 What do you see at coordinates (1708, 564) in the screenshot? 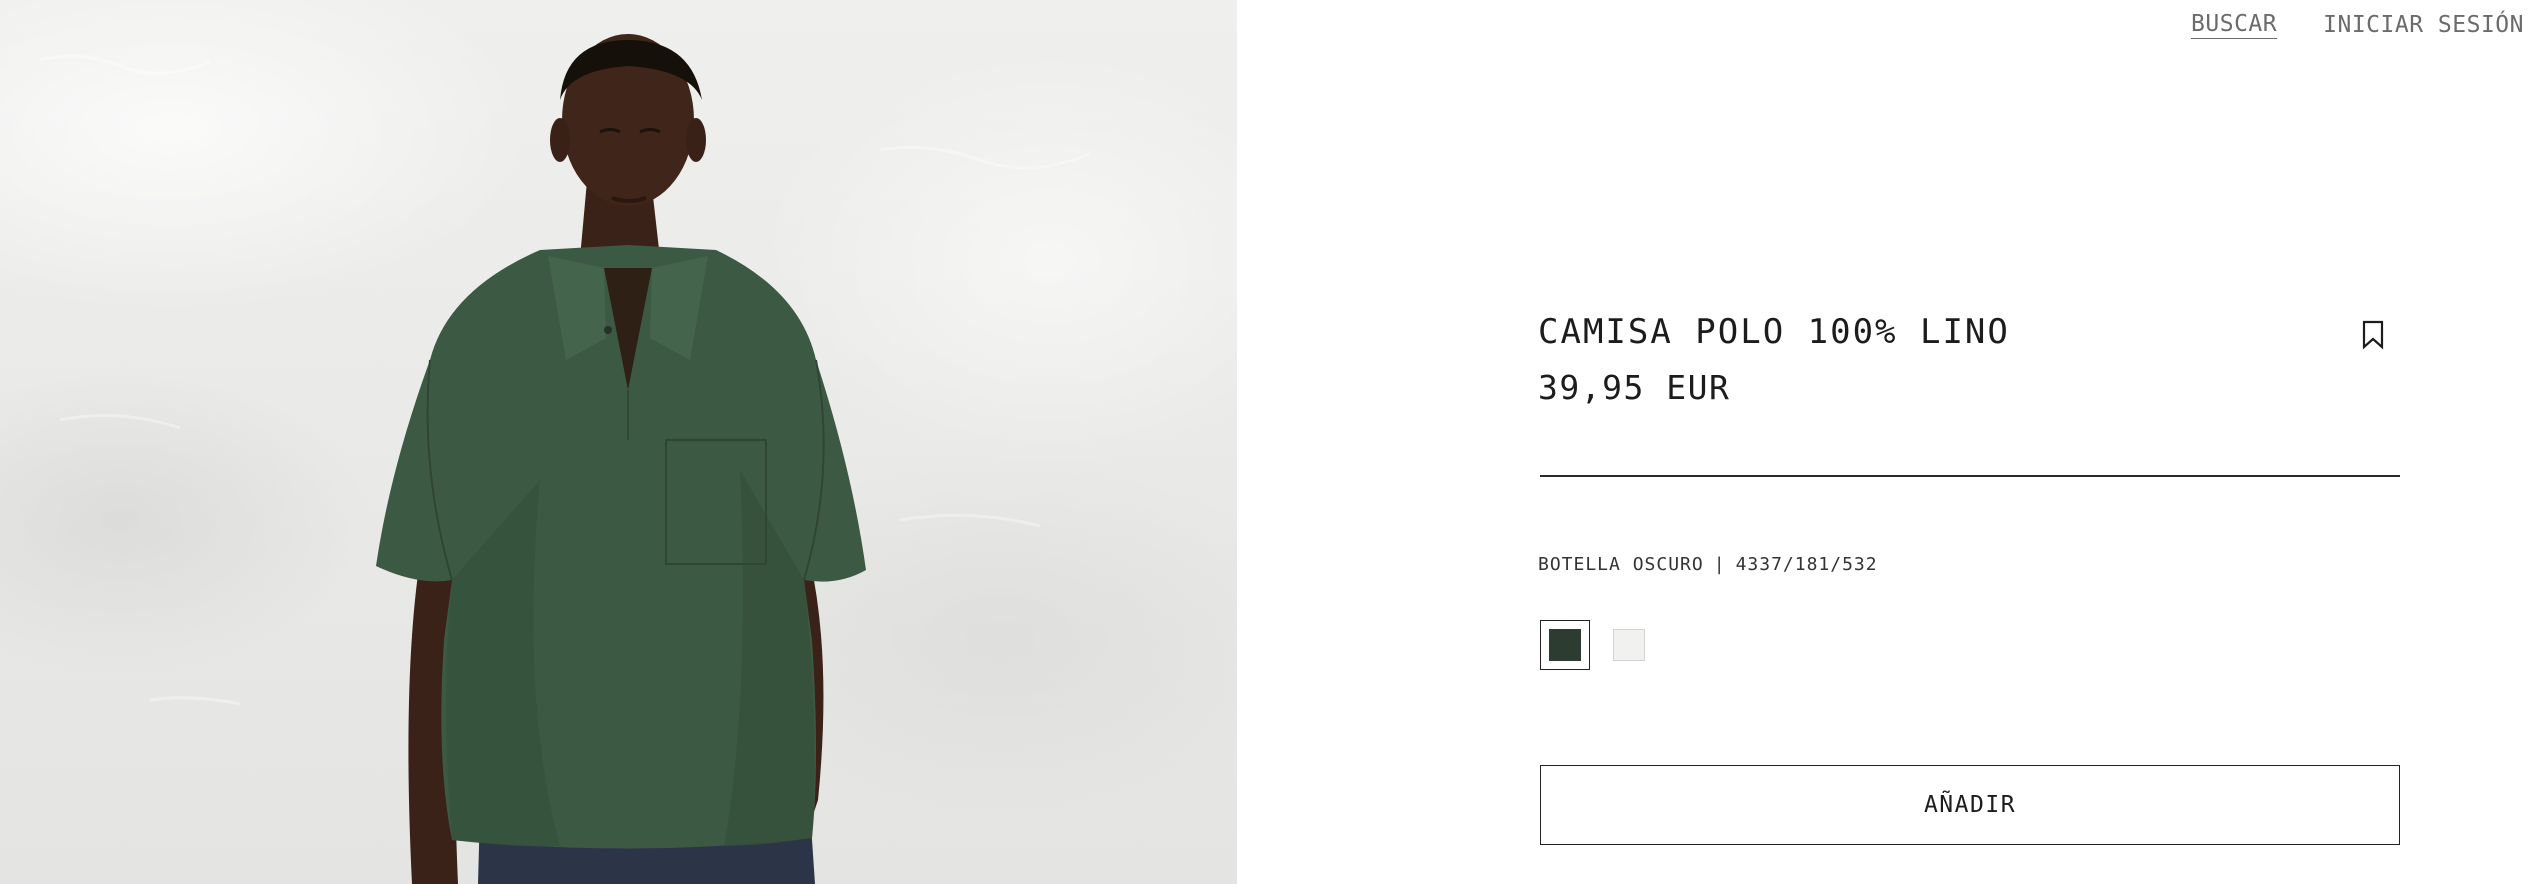
I see `color-reference-line: BOTELLA OSCURO | 4337/181/532` at bounding box center [1708, 564].